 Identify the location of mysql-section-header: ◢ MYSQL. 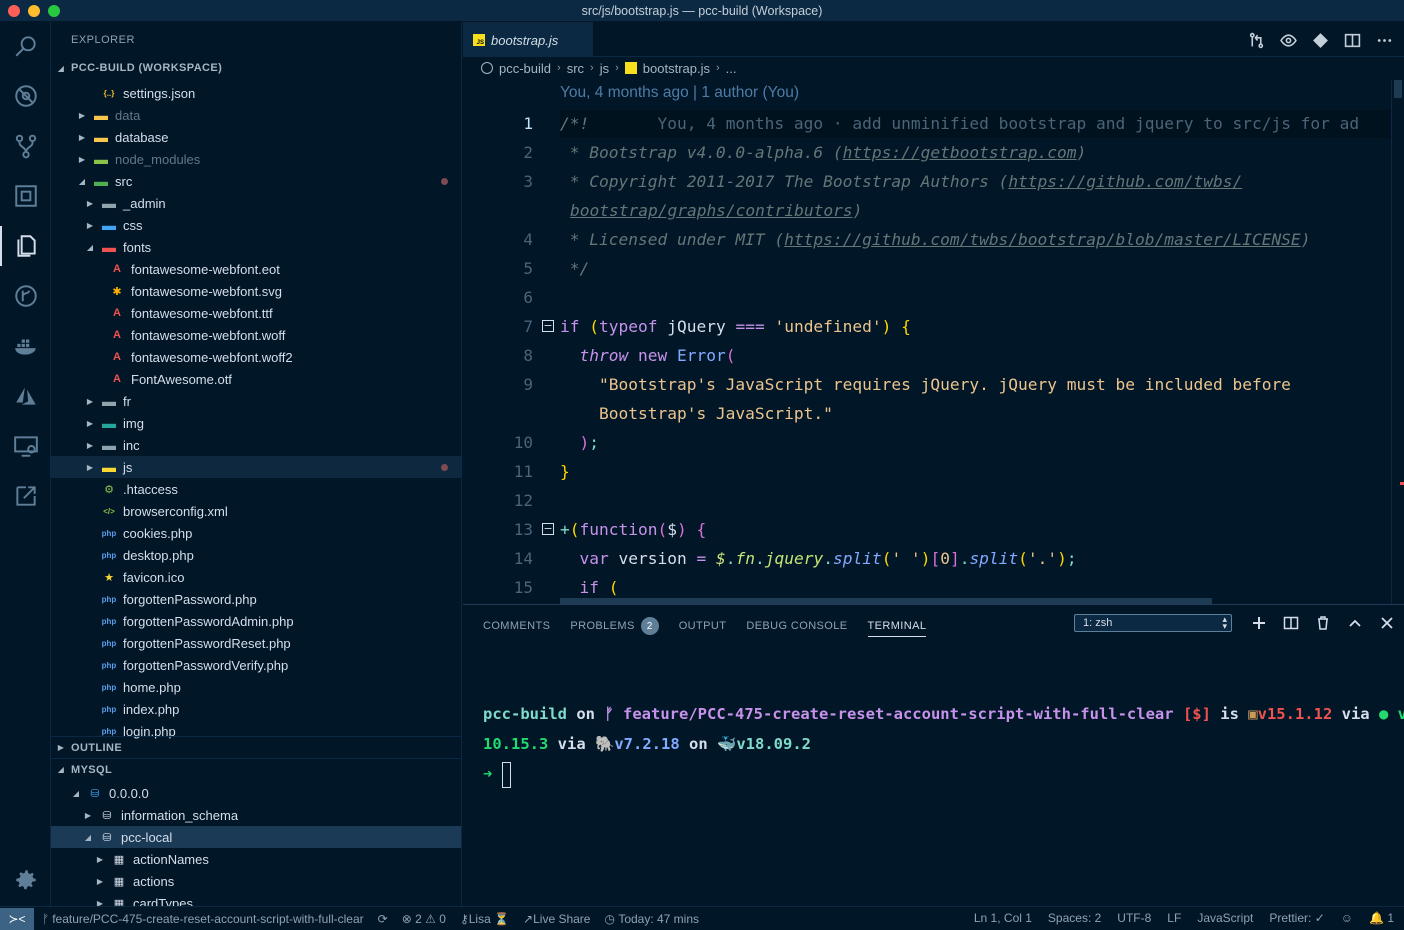
(256, 769).